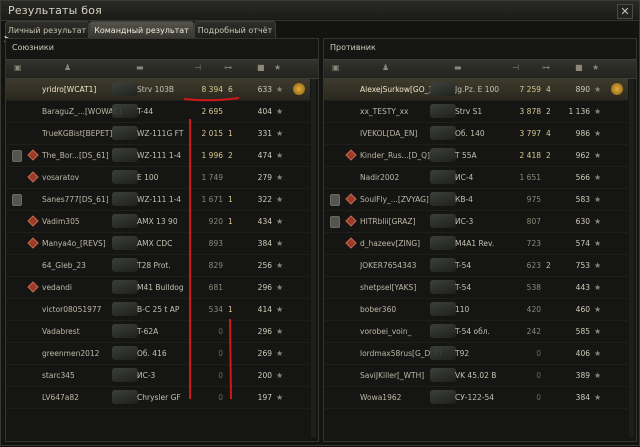 The image size is (640, 447). I want to click on player-row: victor08051977 B-C 25 t AP 534 1 414 ★, so click(158, 310).